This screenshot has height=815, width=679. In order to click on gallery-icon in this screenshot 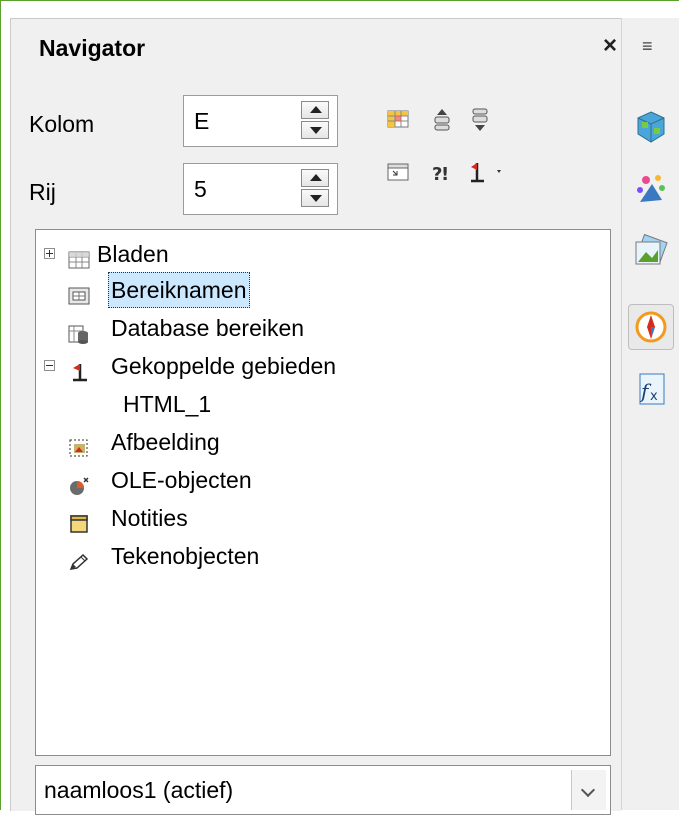, I will do `click(651, 251)`.